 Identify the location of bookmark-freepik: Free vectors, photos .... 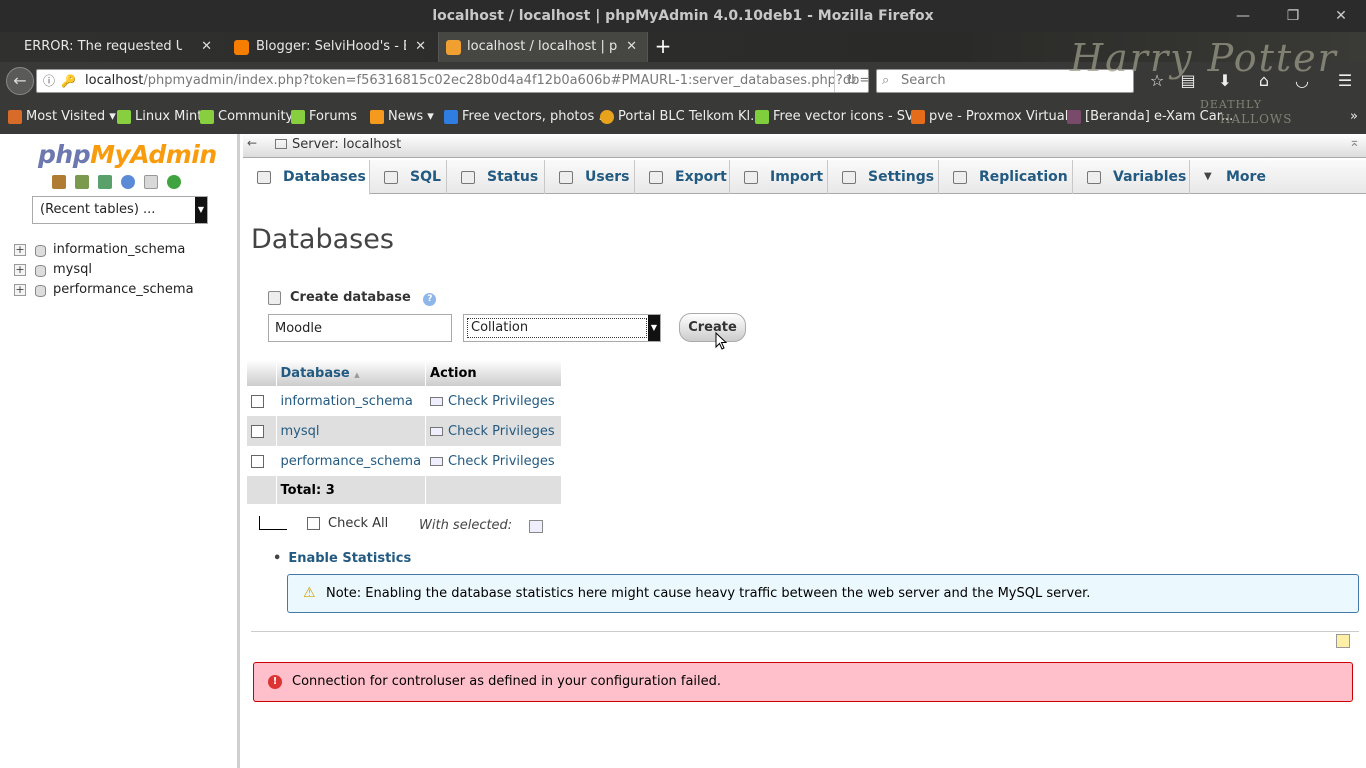
(527, 117).